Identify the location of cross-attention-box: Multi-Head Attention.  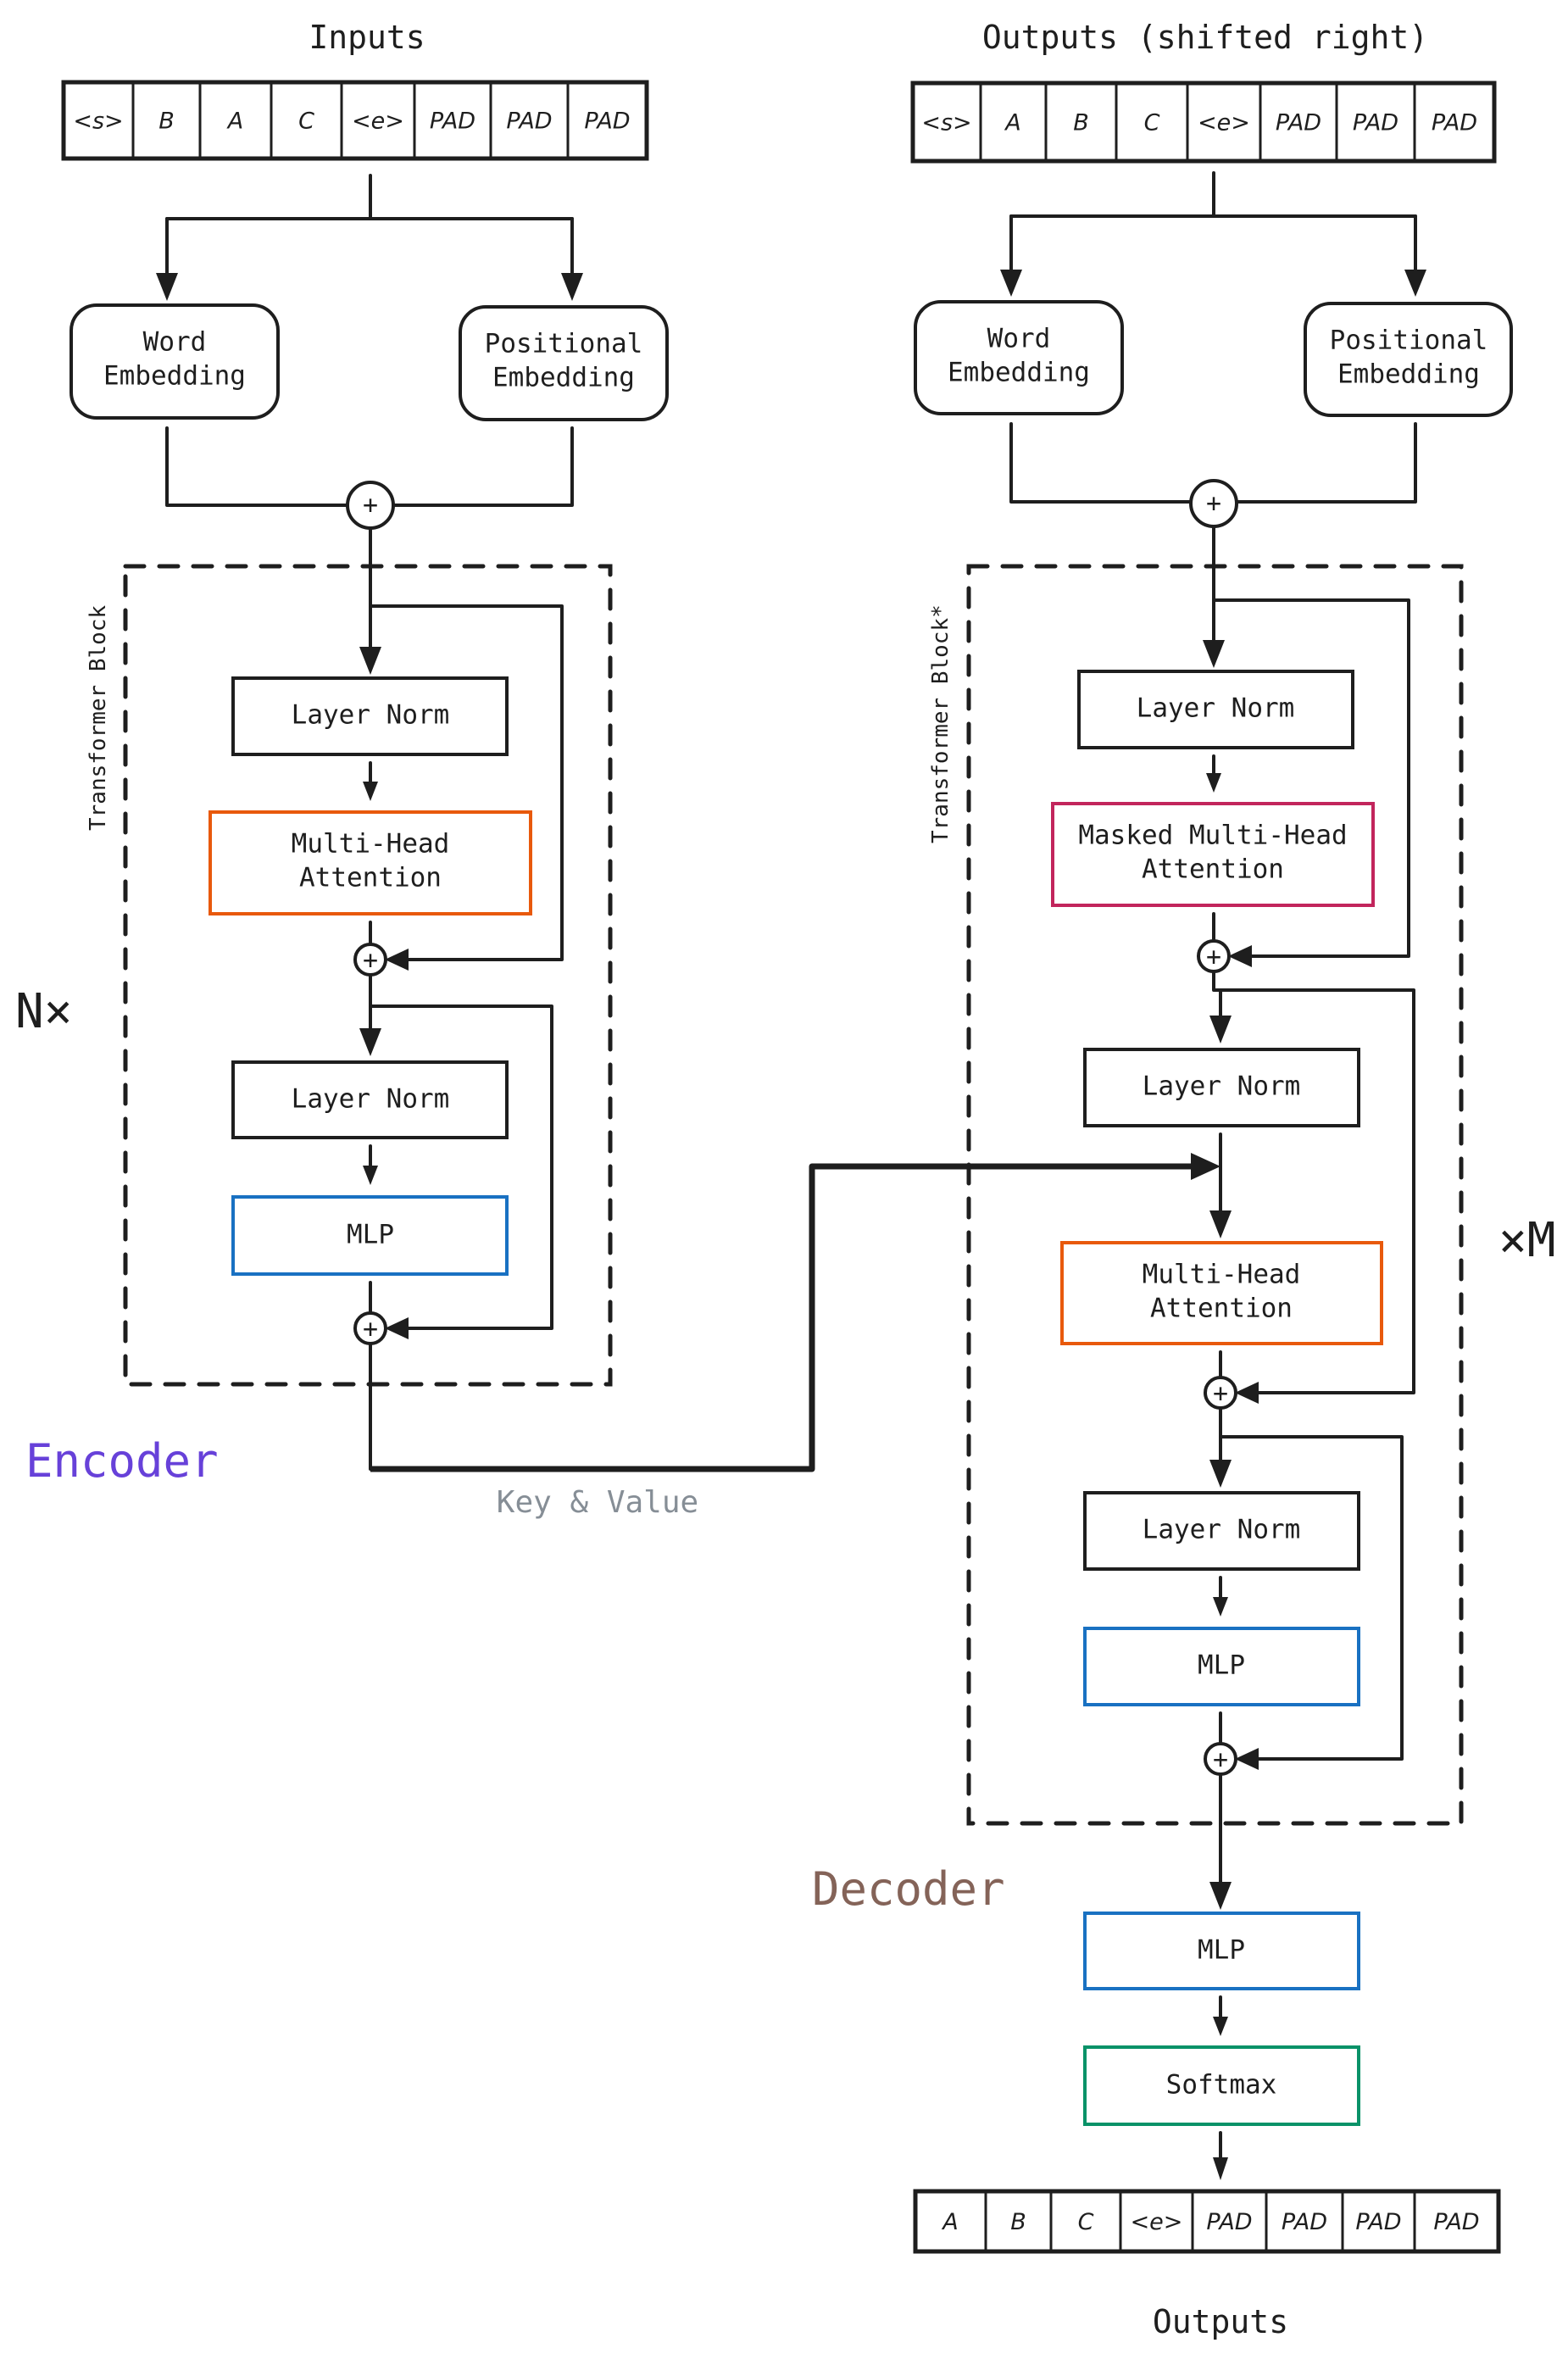
(1221, 1293).